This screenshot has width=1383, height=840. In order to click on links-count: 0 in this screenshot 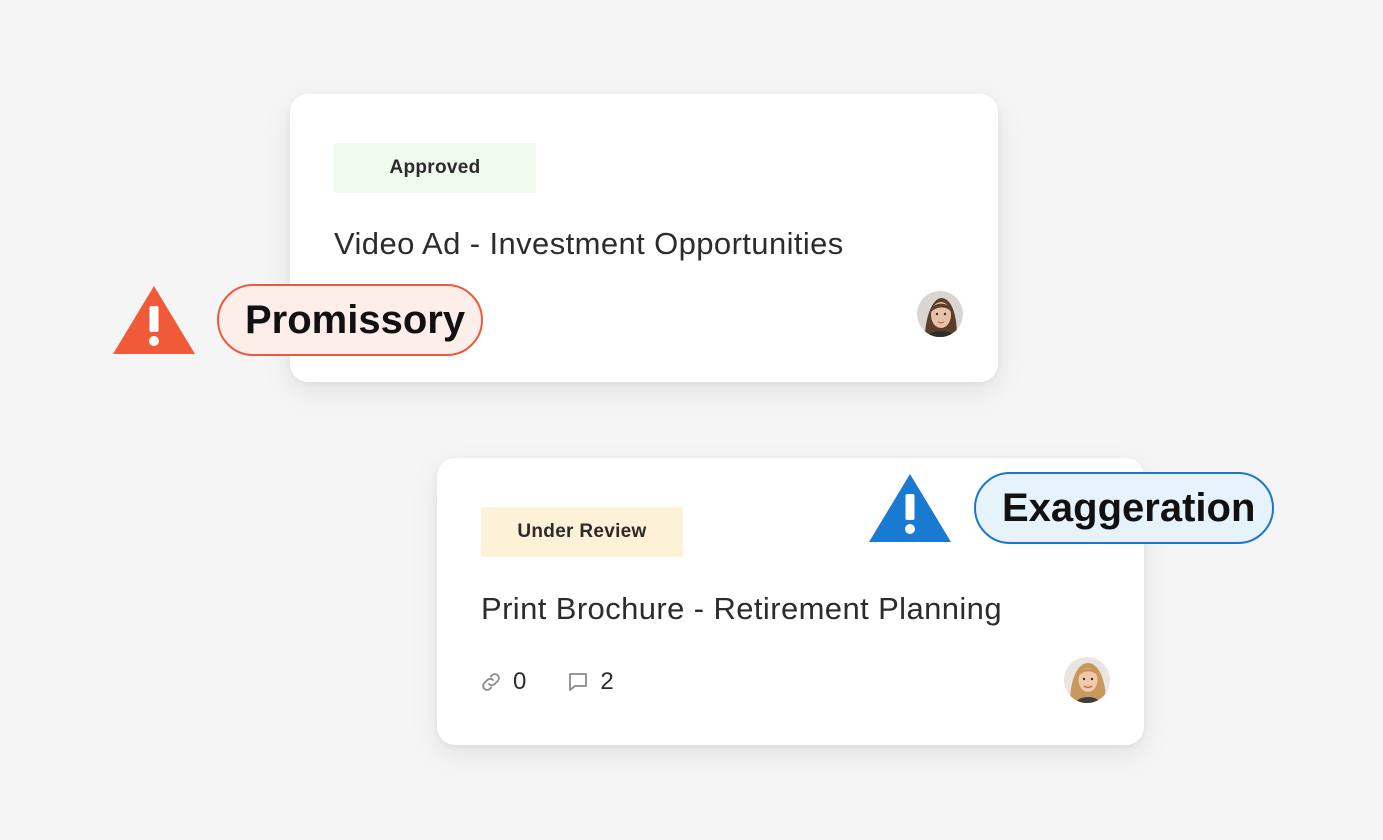, I will do `click(502, 682)`.